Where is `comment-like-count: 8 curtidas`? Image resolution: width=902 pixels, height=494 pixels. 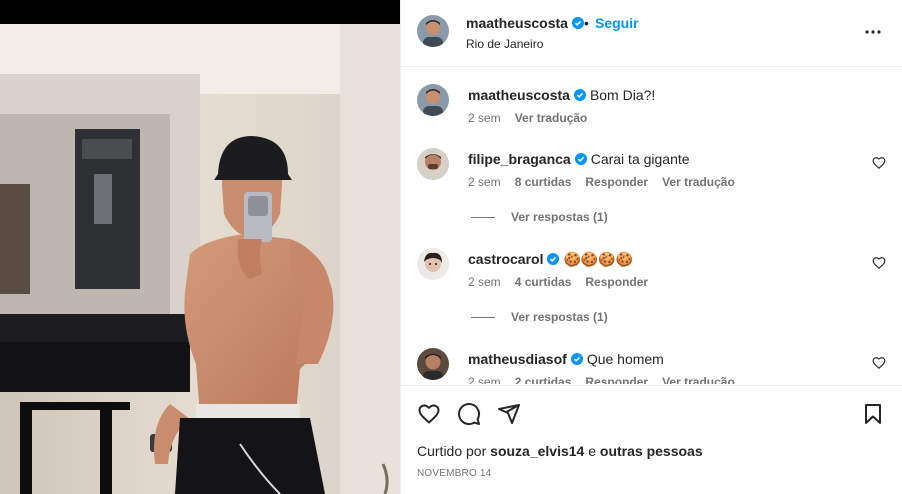
comment-like-count: 8 curtidas is located at coordinates (543, 182).